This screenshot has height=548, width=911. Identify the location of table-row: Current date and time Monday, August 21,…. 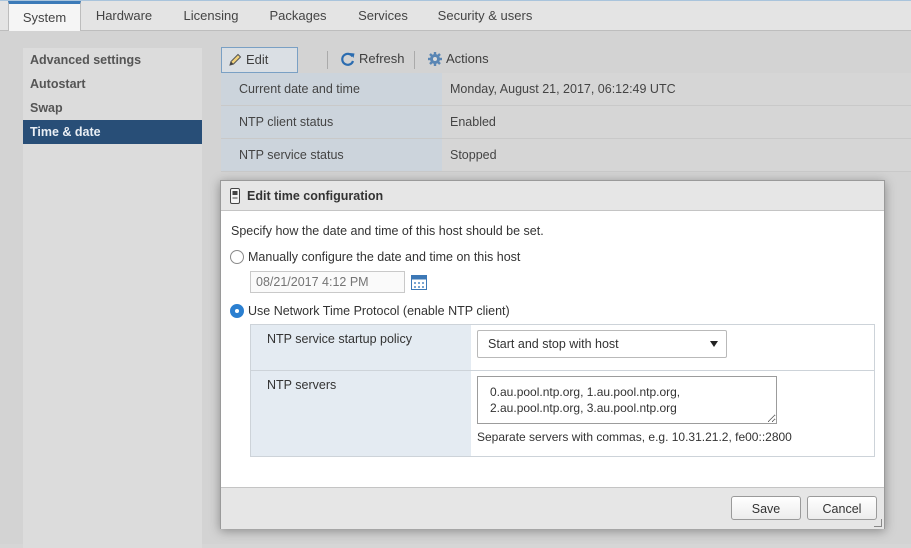
(566, 89).